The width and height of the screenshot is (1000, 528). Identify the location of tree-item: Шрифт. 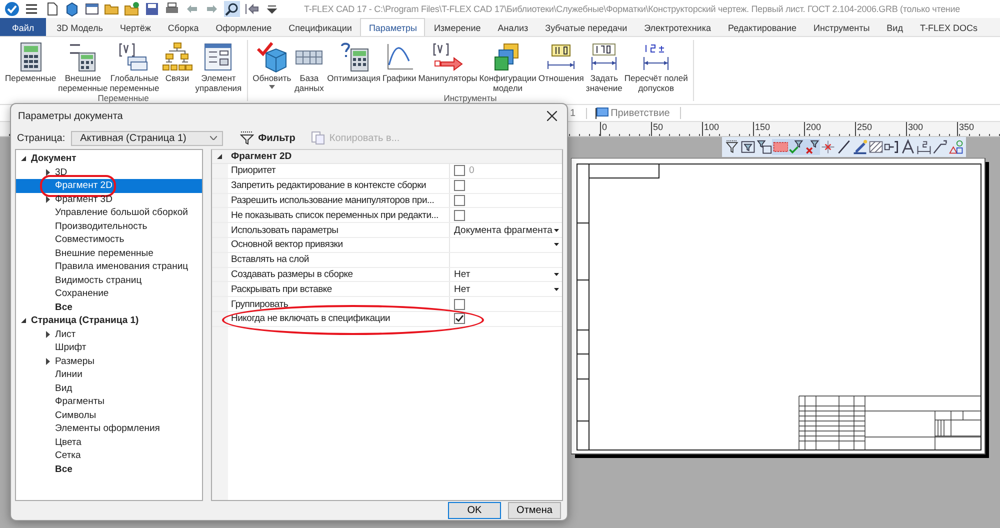
(109, 347).